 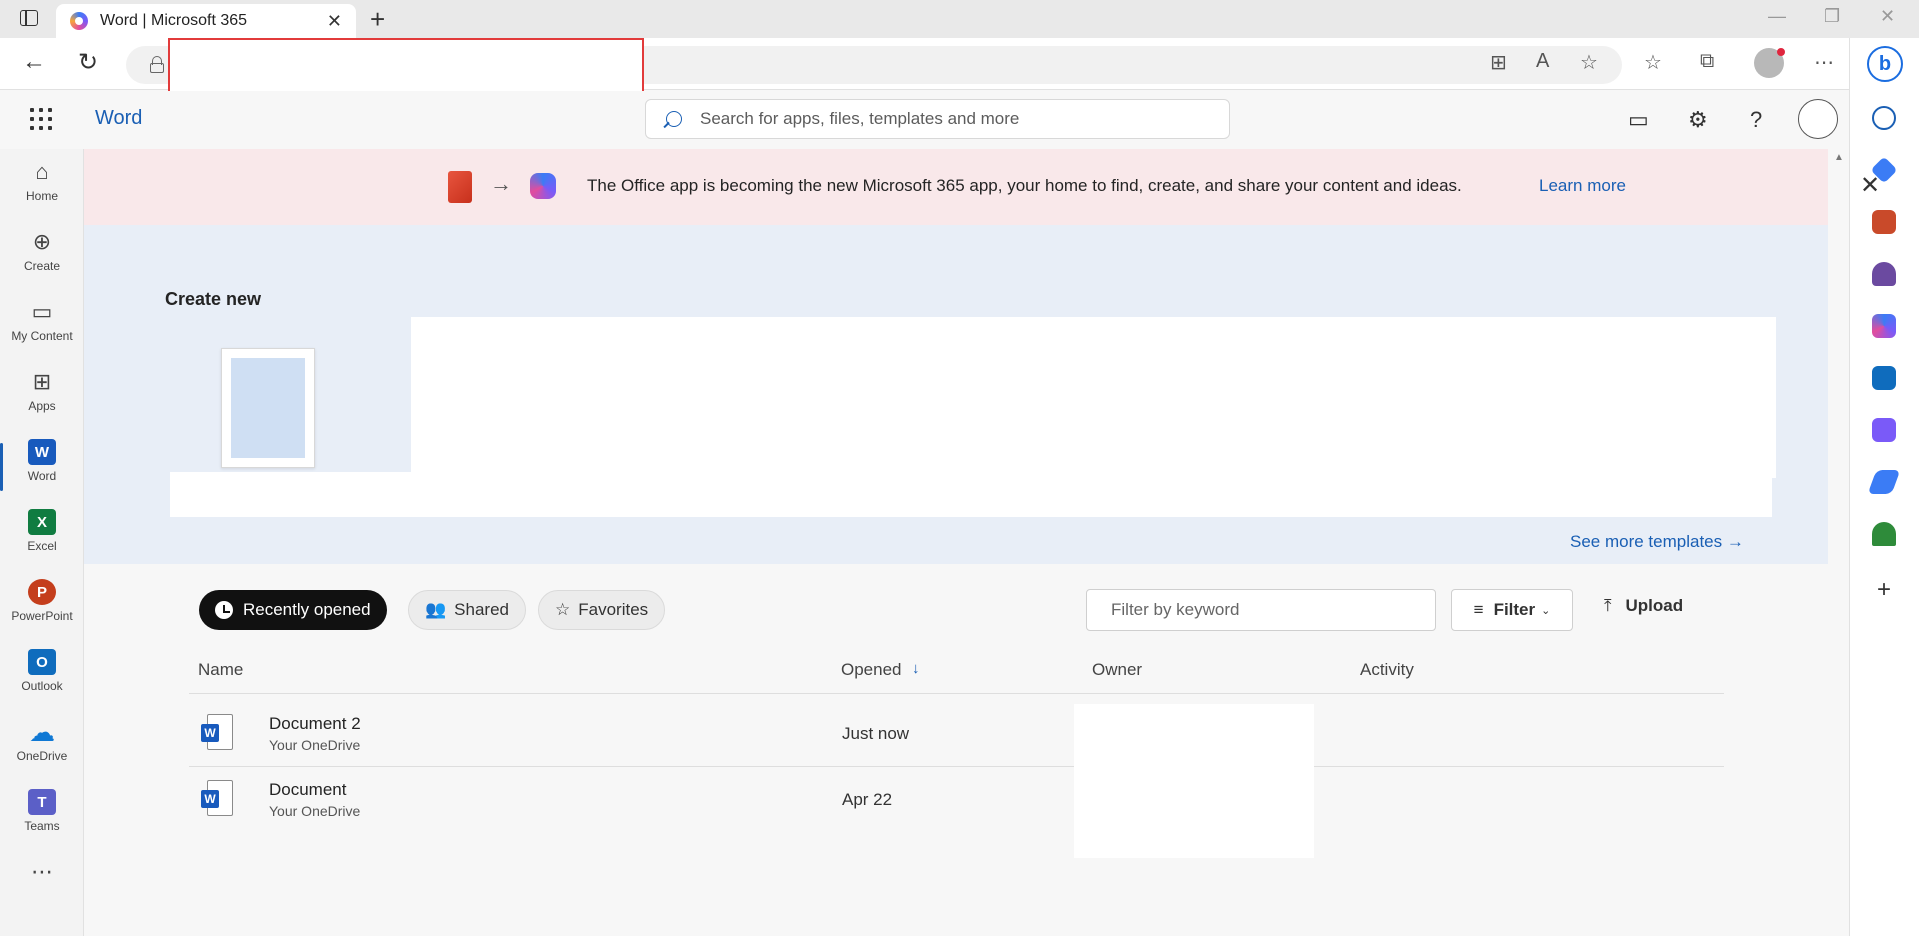 What do you see at coordinates (971, 494) in the screenshot?
I see `template-gallery-footer` at bounding box center [971, 494].